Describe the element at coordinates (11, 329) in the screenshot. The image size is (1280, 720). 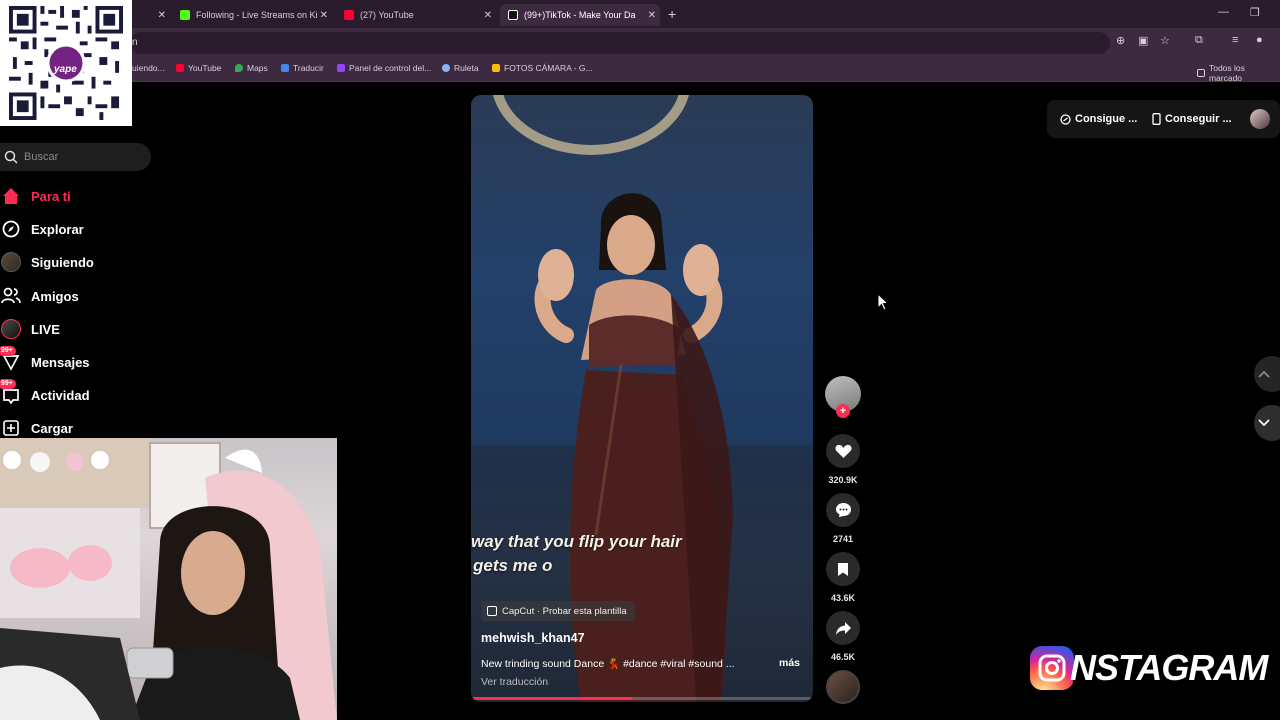
I see `live-avatar-icon` at that location.